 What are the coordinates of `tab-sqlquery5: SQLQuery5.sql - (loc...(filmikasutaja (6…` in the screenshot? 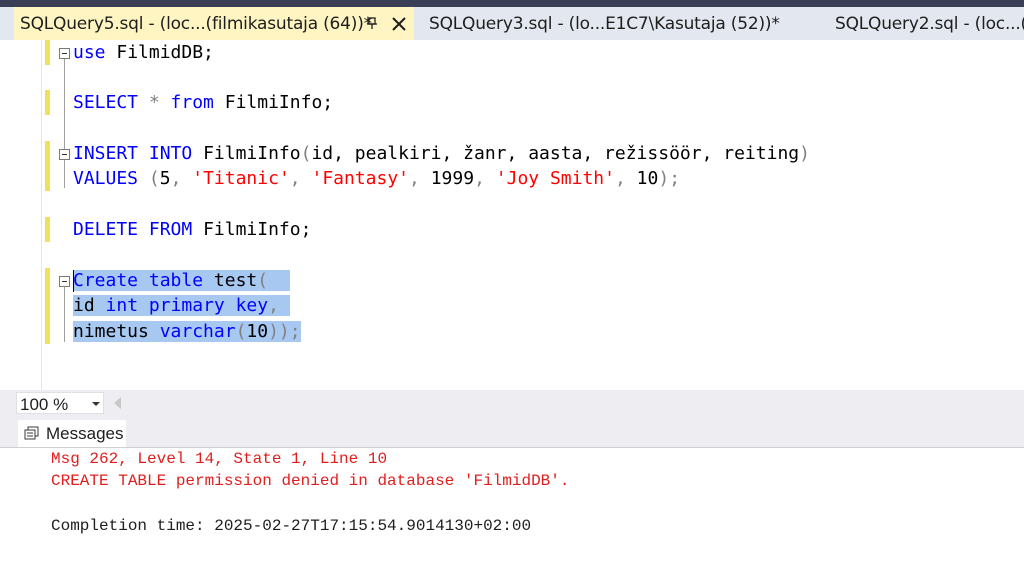 It's located at (214, 23).